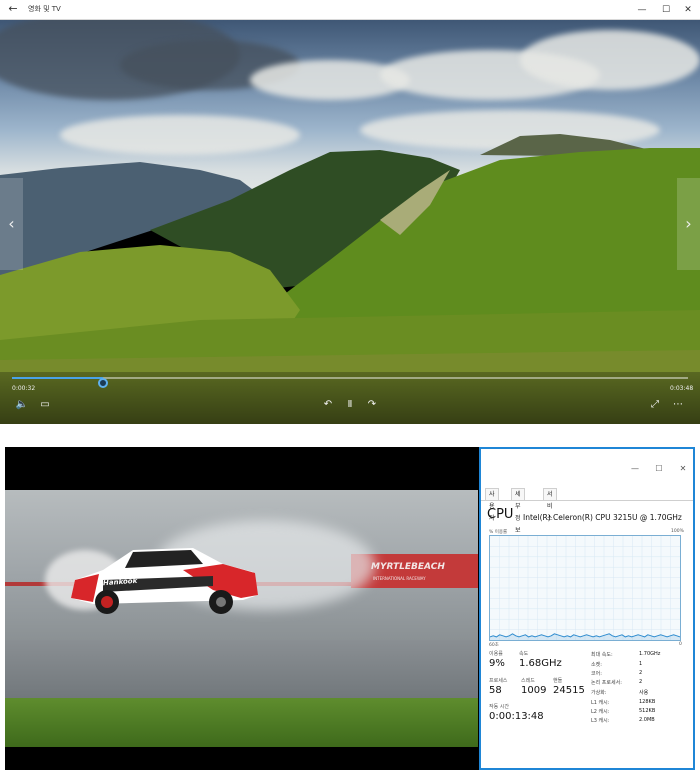 This screenshot has height=778, width=700. Describe the element at coordinates (688, 224) in the screenshot. I see `next-arrow-button: ›` at that location.